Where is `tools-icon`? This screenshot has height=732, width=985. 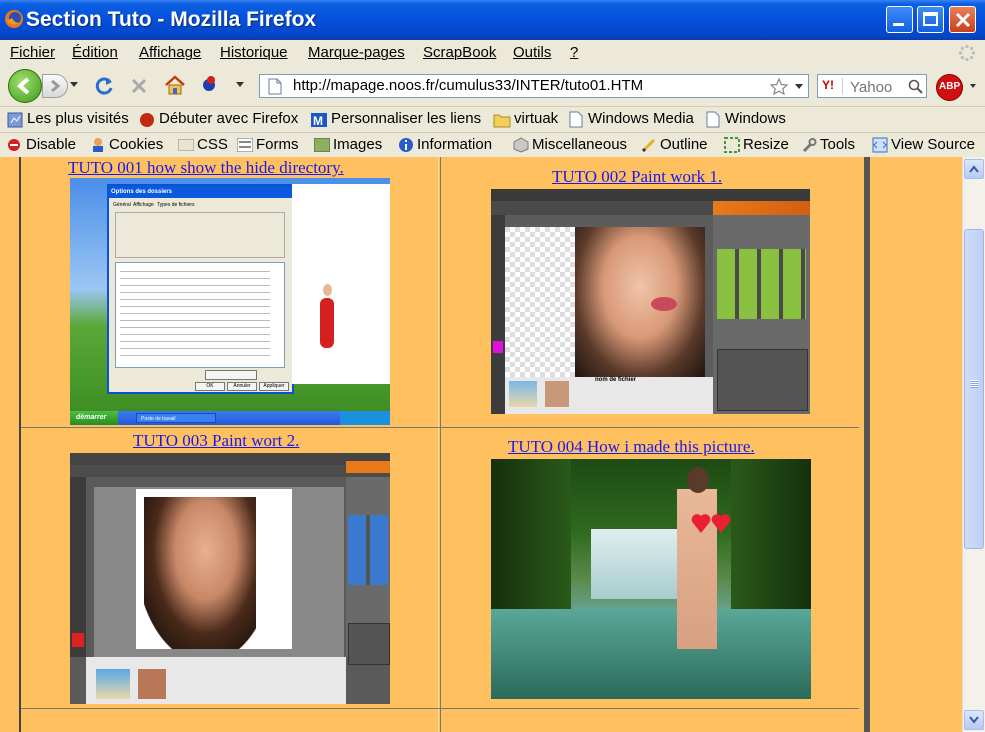
tools-icon is located at coordinates (809, 145).